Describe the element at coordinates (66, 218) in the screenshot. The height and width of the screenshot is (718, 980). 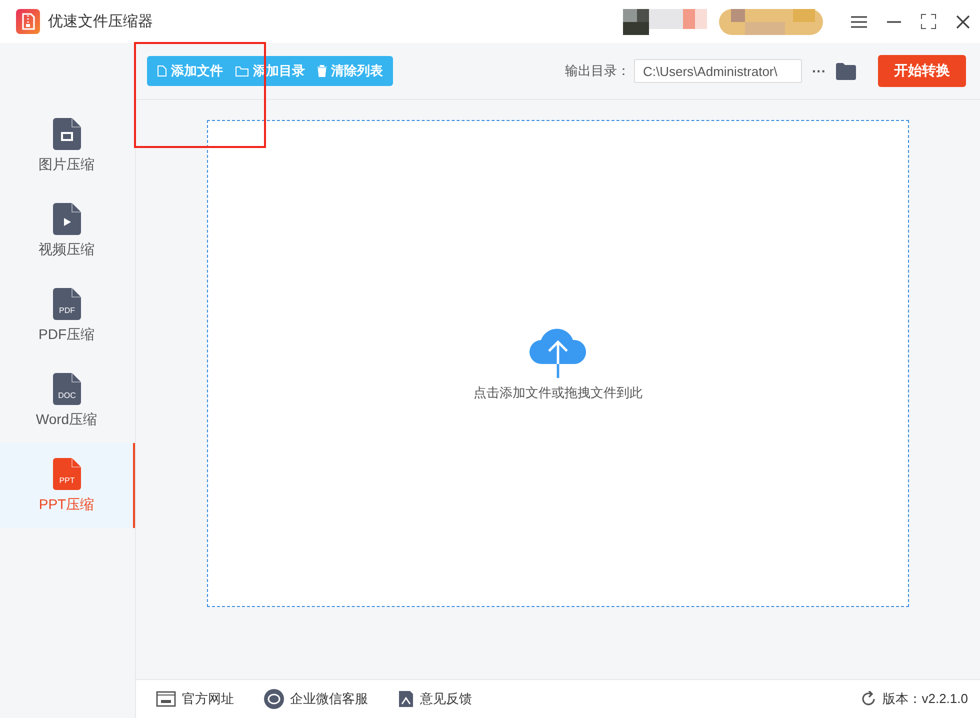
I see `video-file-icon` at that location.